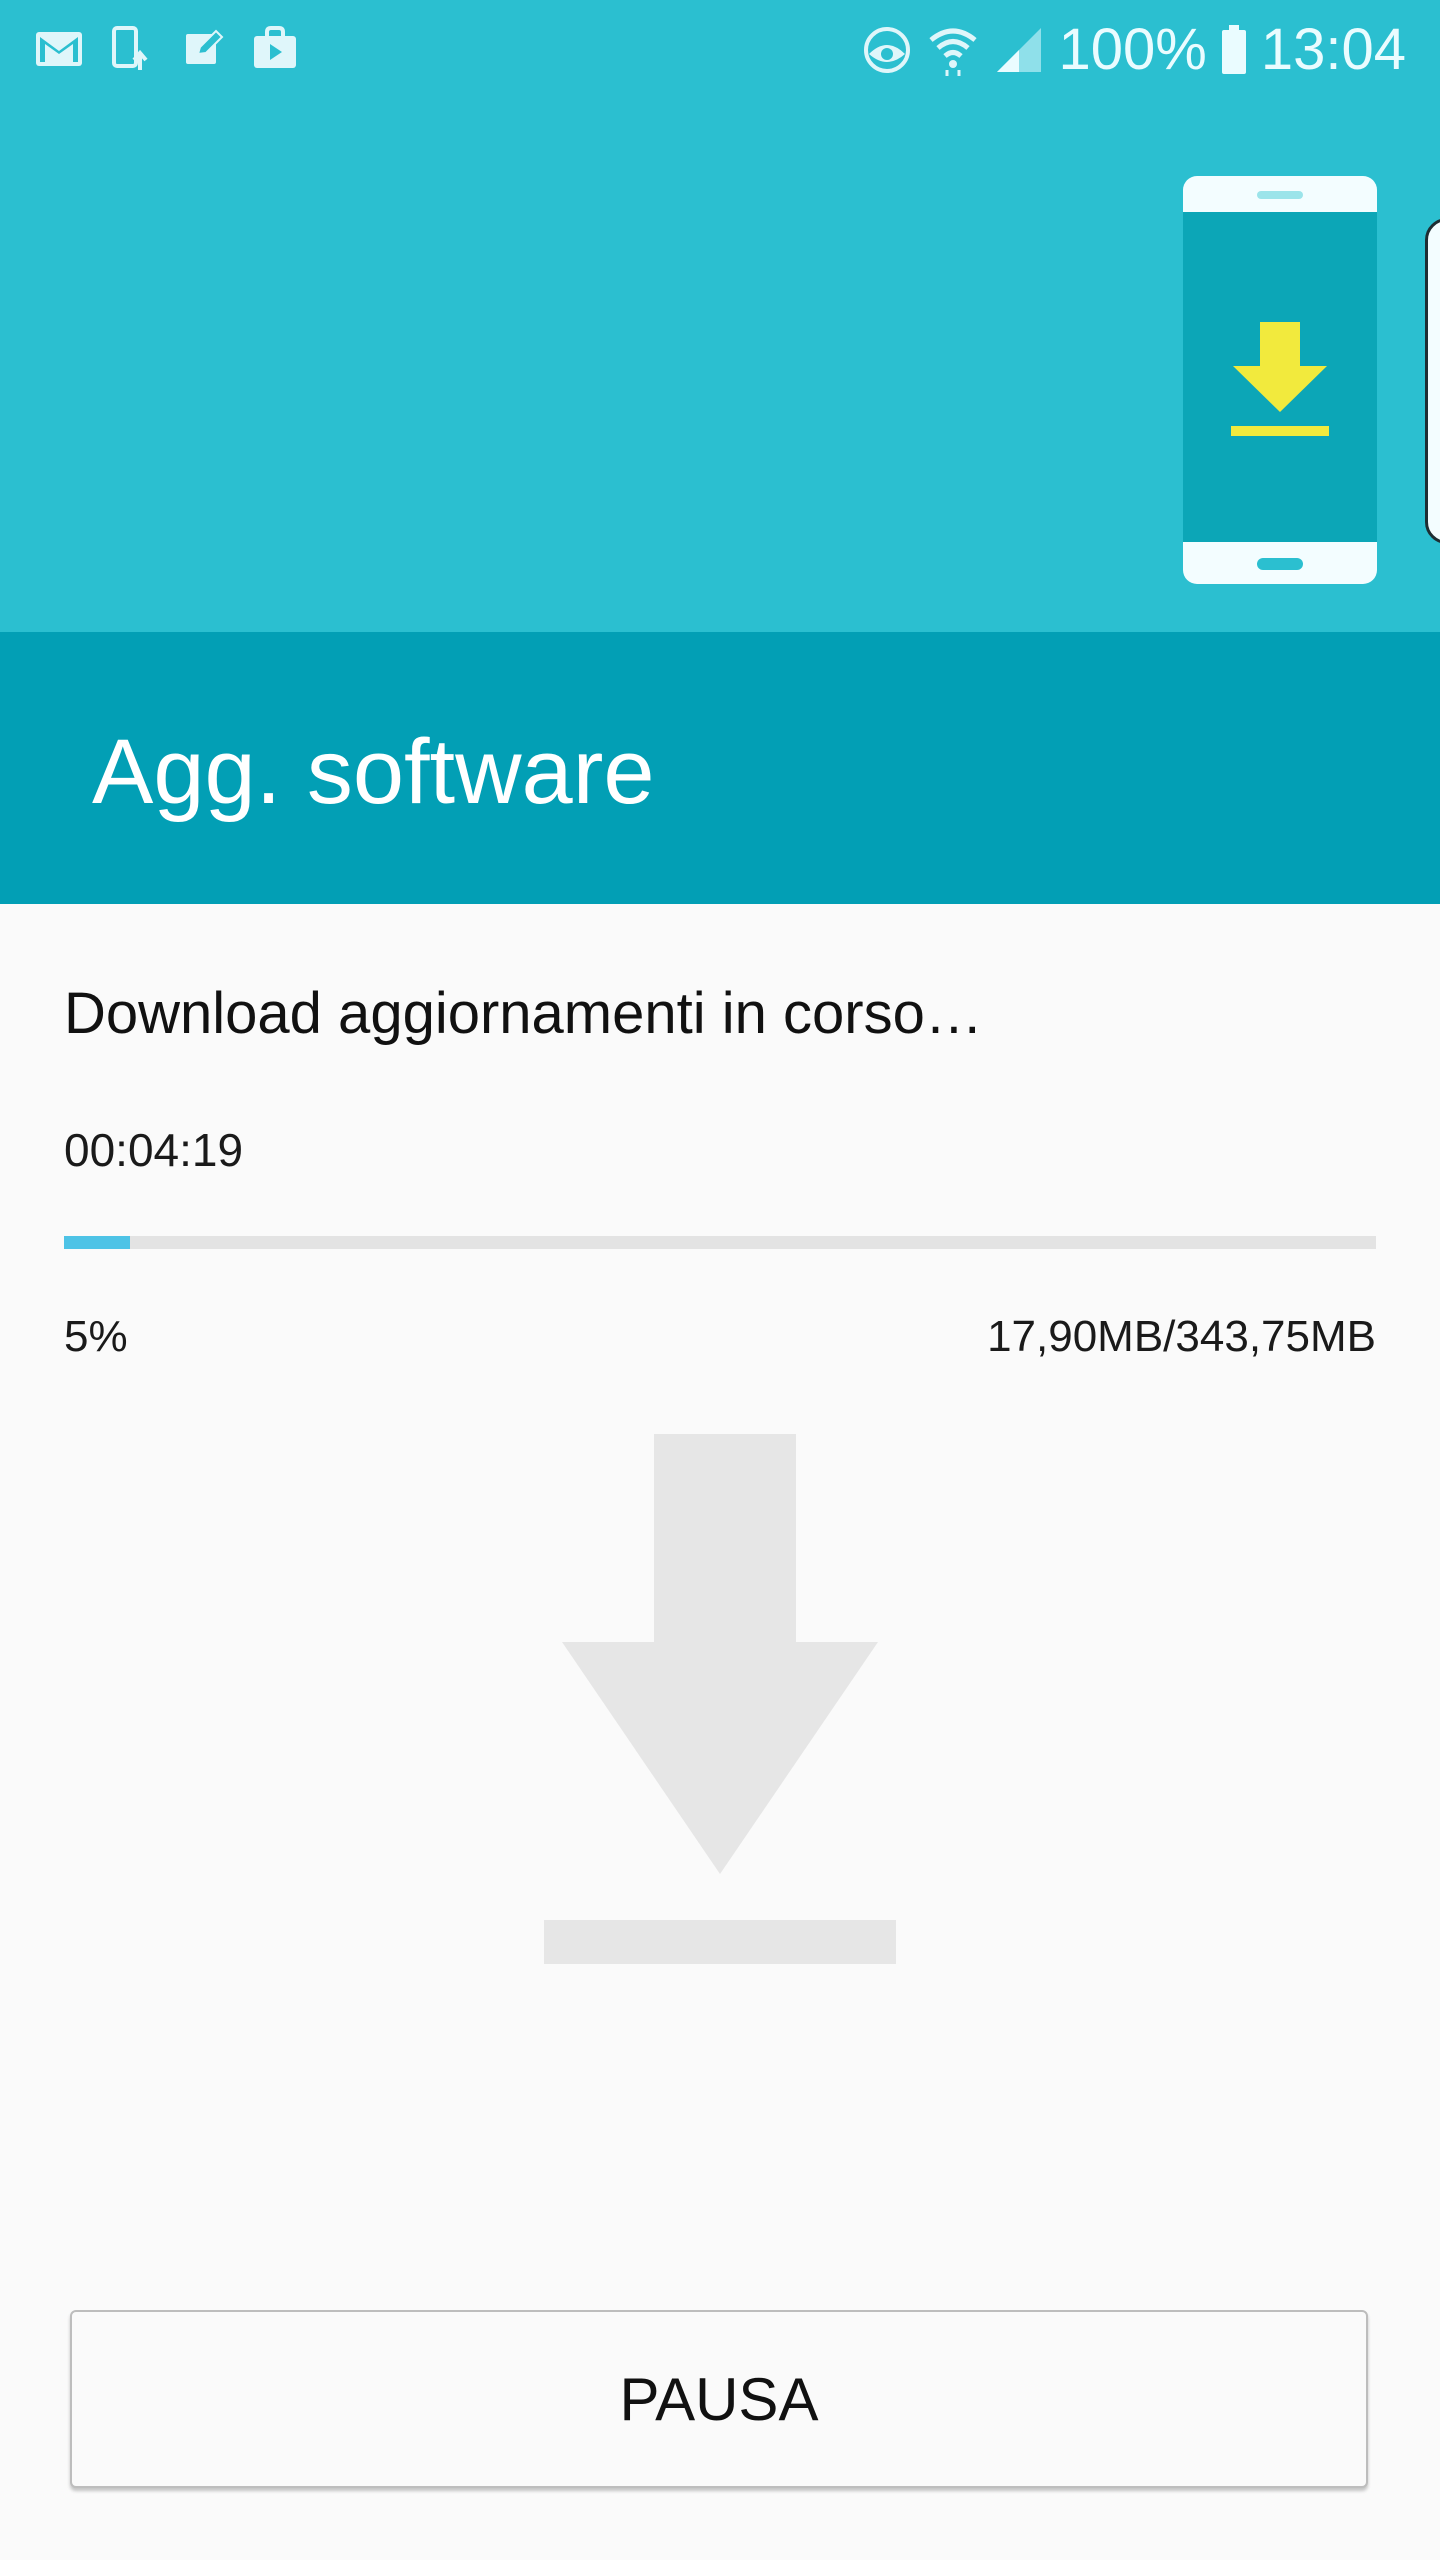 Image resolution: width=1440 pixels, height=2560 pixels. Describe the element at coordinates (373, 772) in the screenshot. I see `page-title: Agg. software` at that location.